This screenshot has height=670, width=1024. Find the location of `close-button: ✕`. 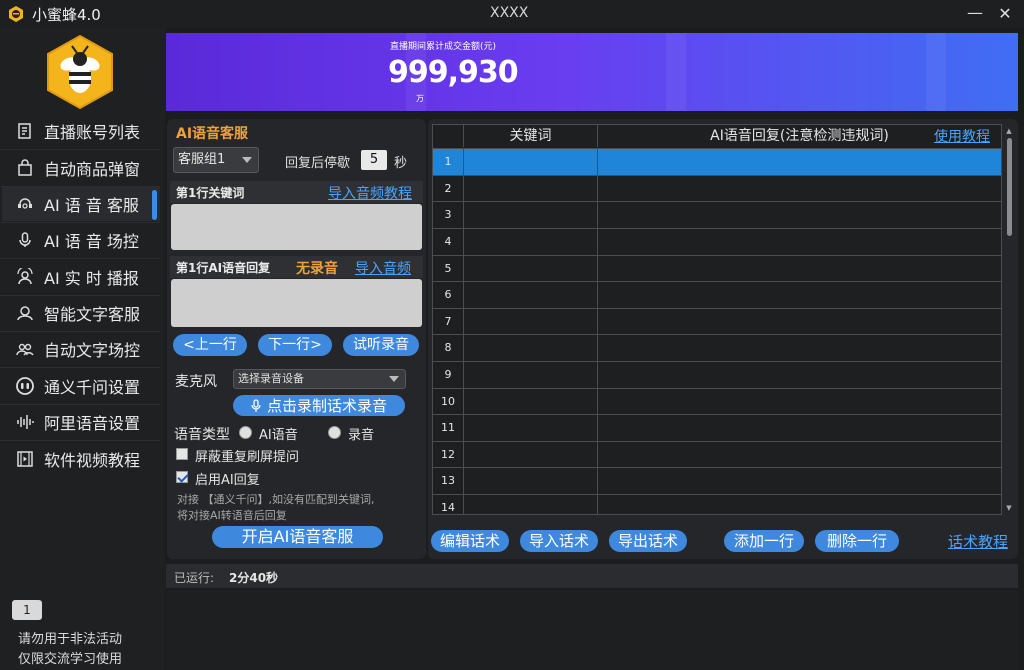

close-button: ✕ is located at coordinates (1005, 14).